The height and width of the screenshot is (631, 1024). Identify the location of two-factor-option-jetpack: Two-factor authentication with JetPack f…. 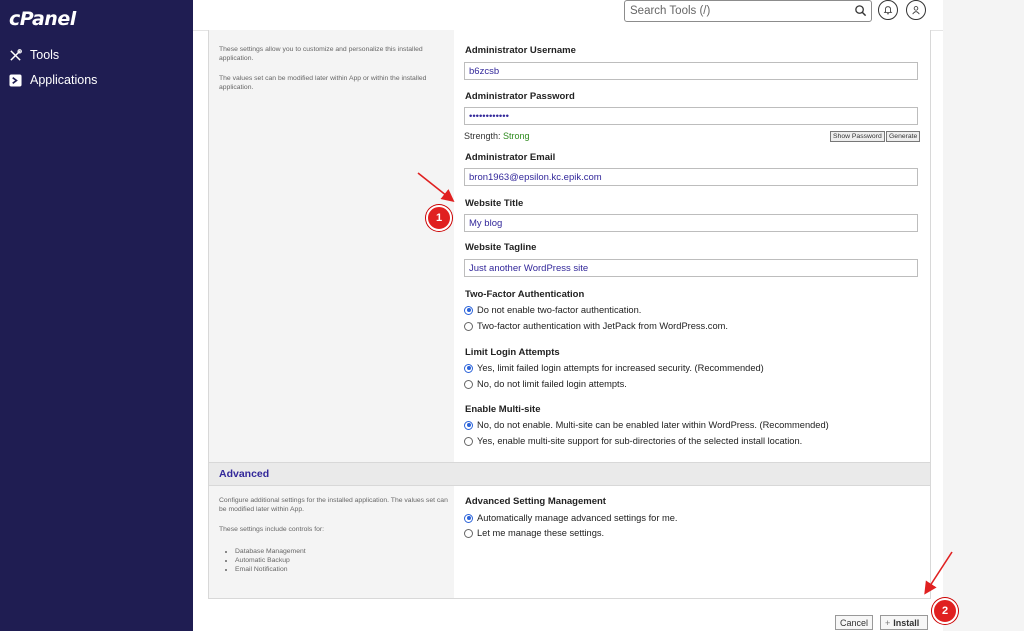
(596, 326).